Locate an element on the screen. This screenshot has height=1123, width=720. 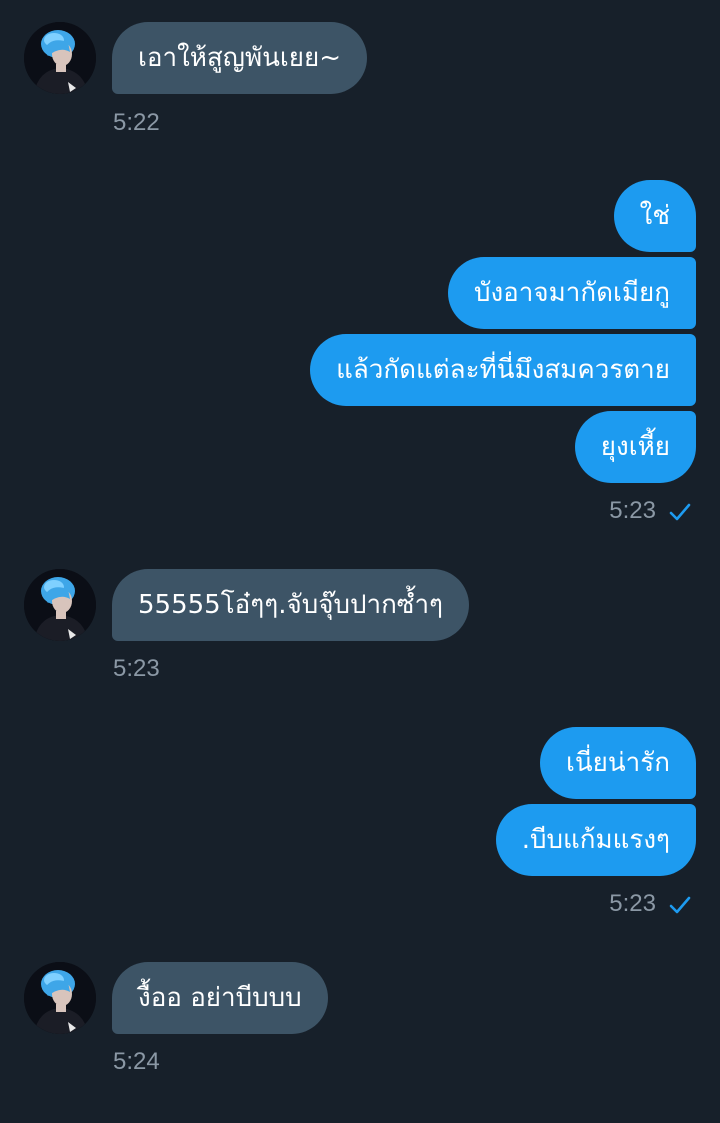
message-text: ใช่ is located at coordinates (654, 216).